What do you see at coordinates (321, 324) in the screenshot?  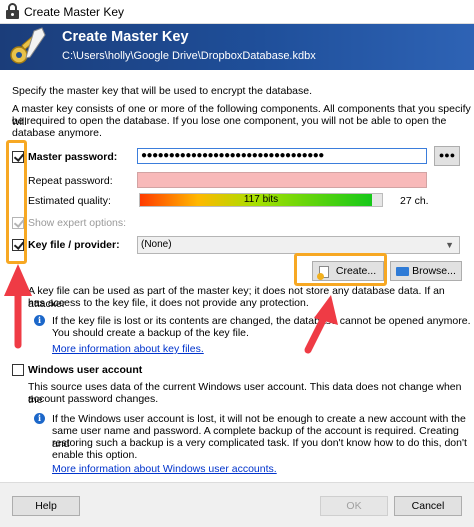 I see `up-arrow-create` at bounding box center [321, 324].